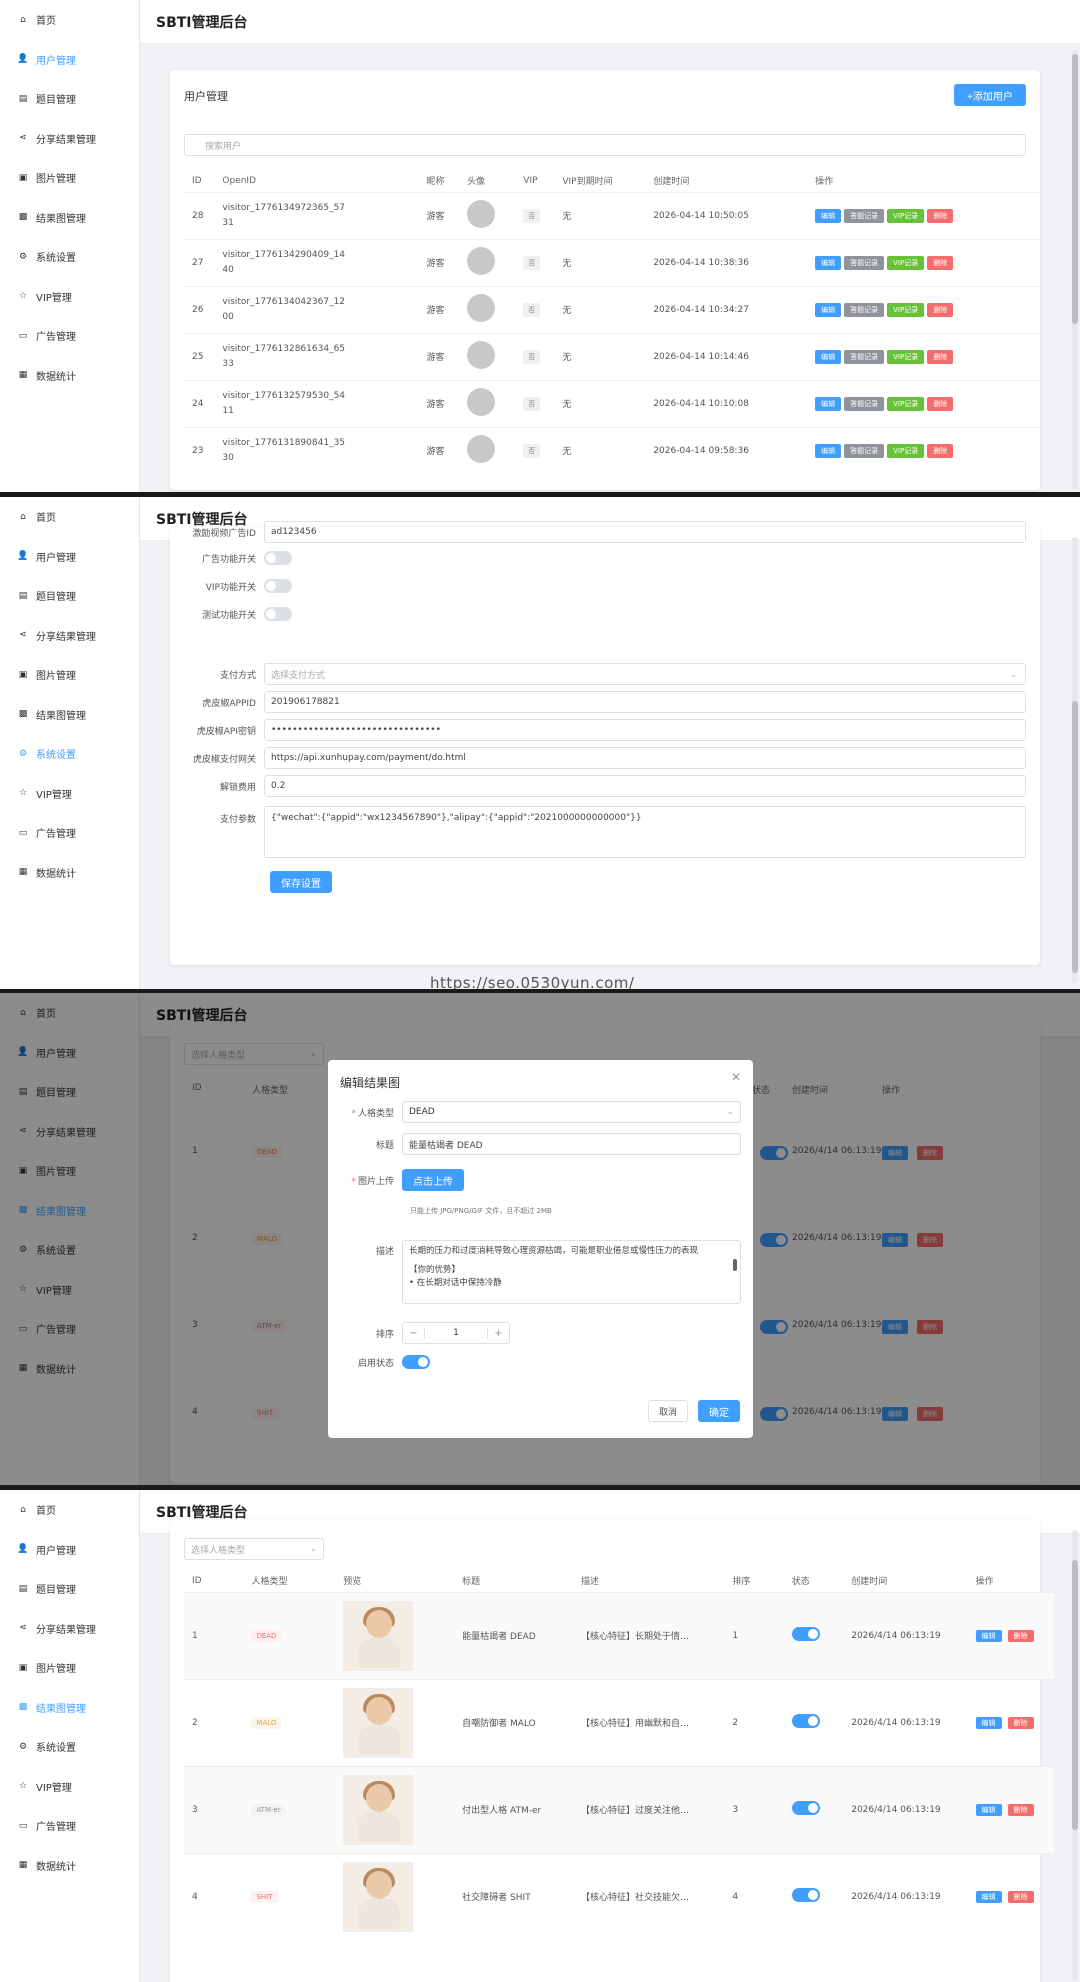 Image resolution: width=1080 pixels, height=1982 pixels. I want to click on add-user-button: +添加用户, so click(990, 95).